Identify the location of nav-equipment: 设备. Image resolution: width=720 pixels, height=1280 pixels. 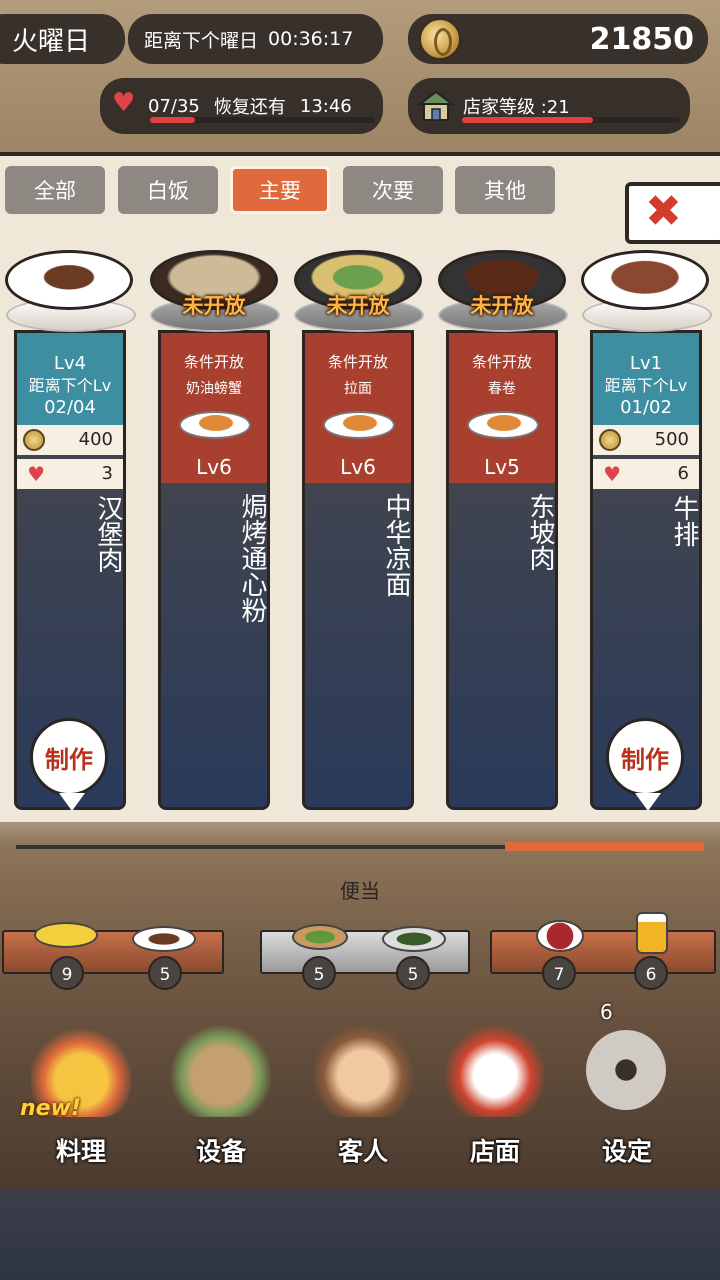
(221, 1093).